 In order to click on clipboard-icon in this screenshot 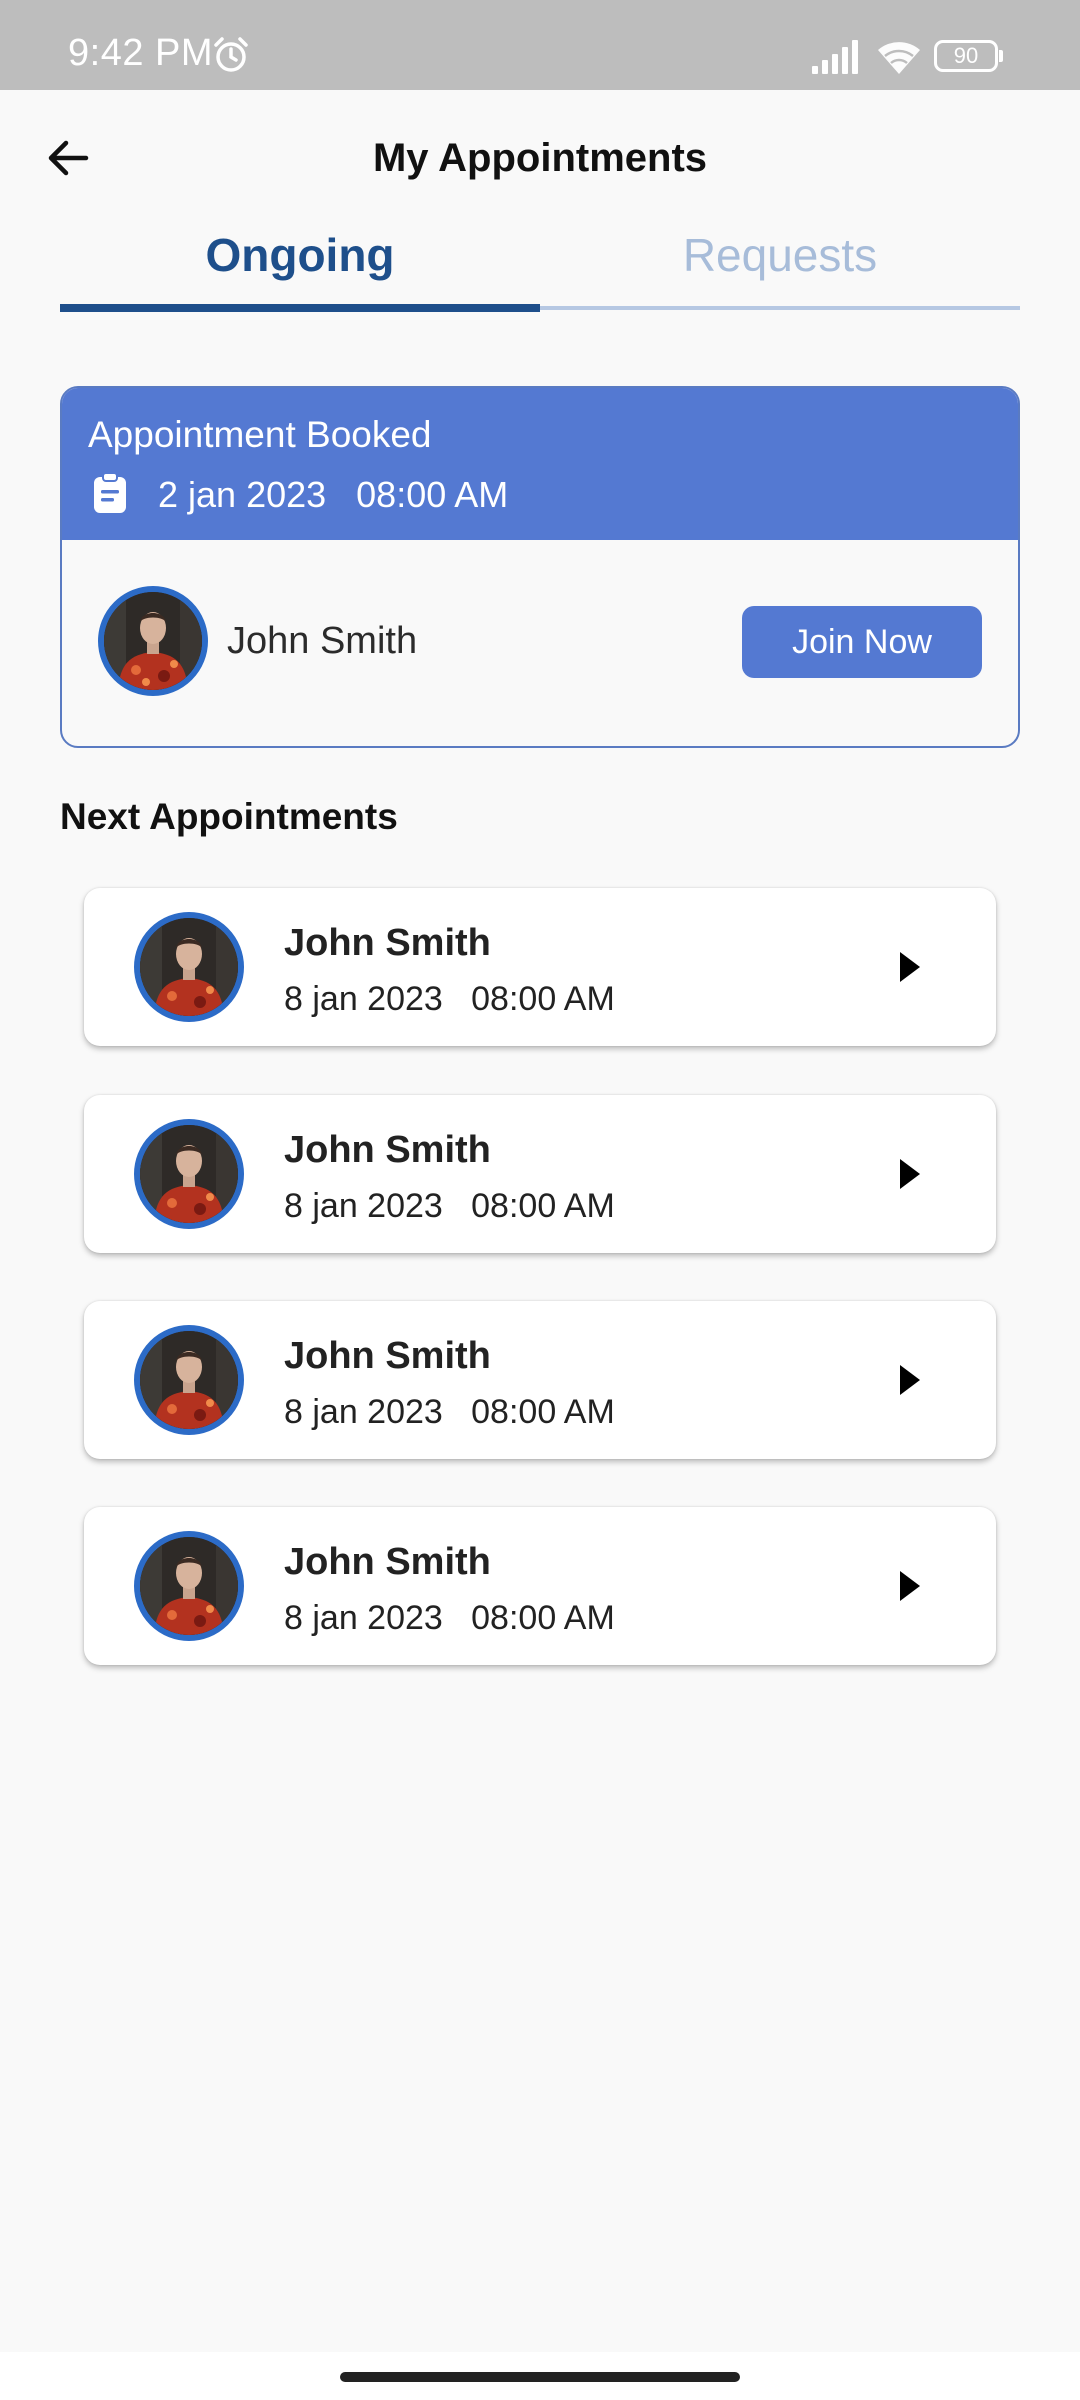, I will do `click(110, 492)`.